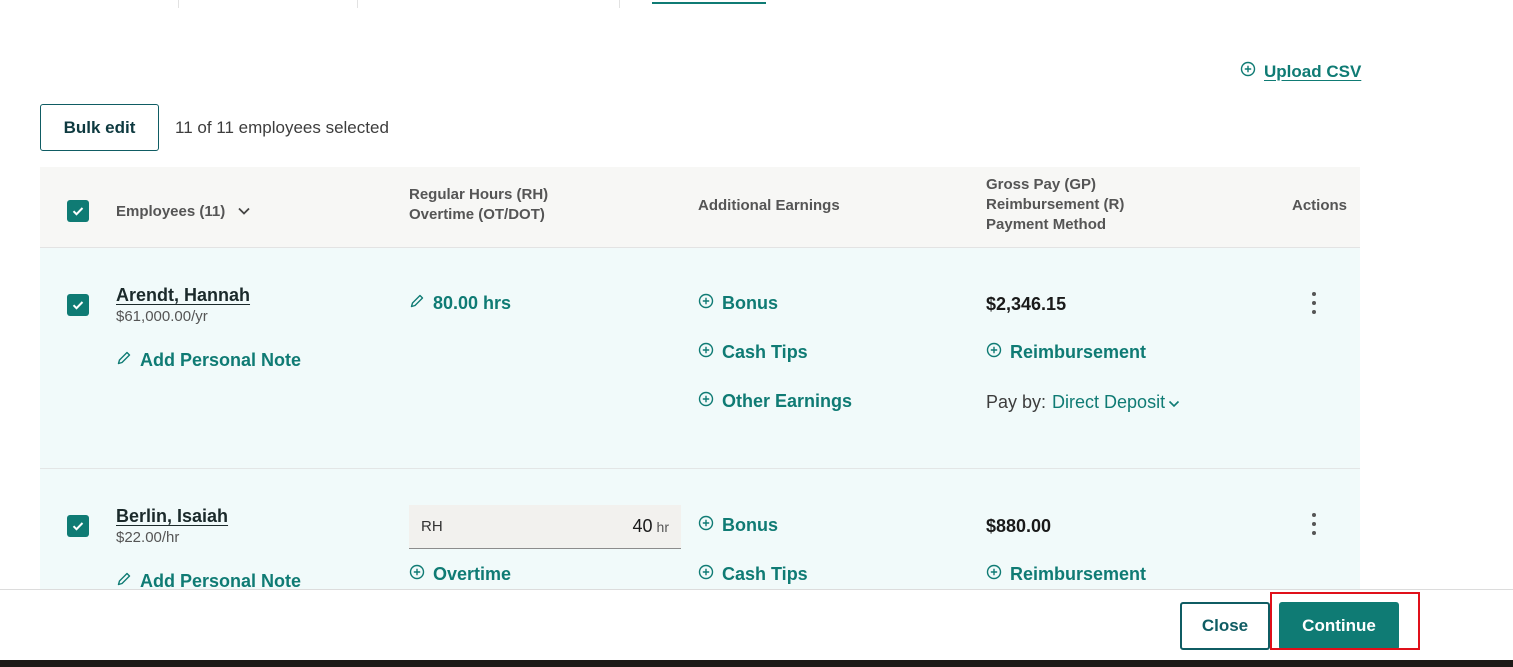 The height and width of the screenshot is (667, 1513). Describe the element at coordinates (1016, 402) in the screenshot. I see `pay-by-label: Pay by:` at that location.